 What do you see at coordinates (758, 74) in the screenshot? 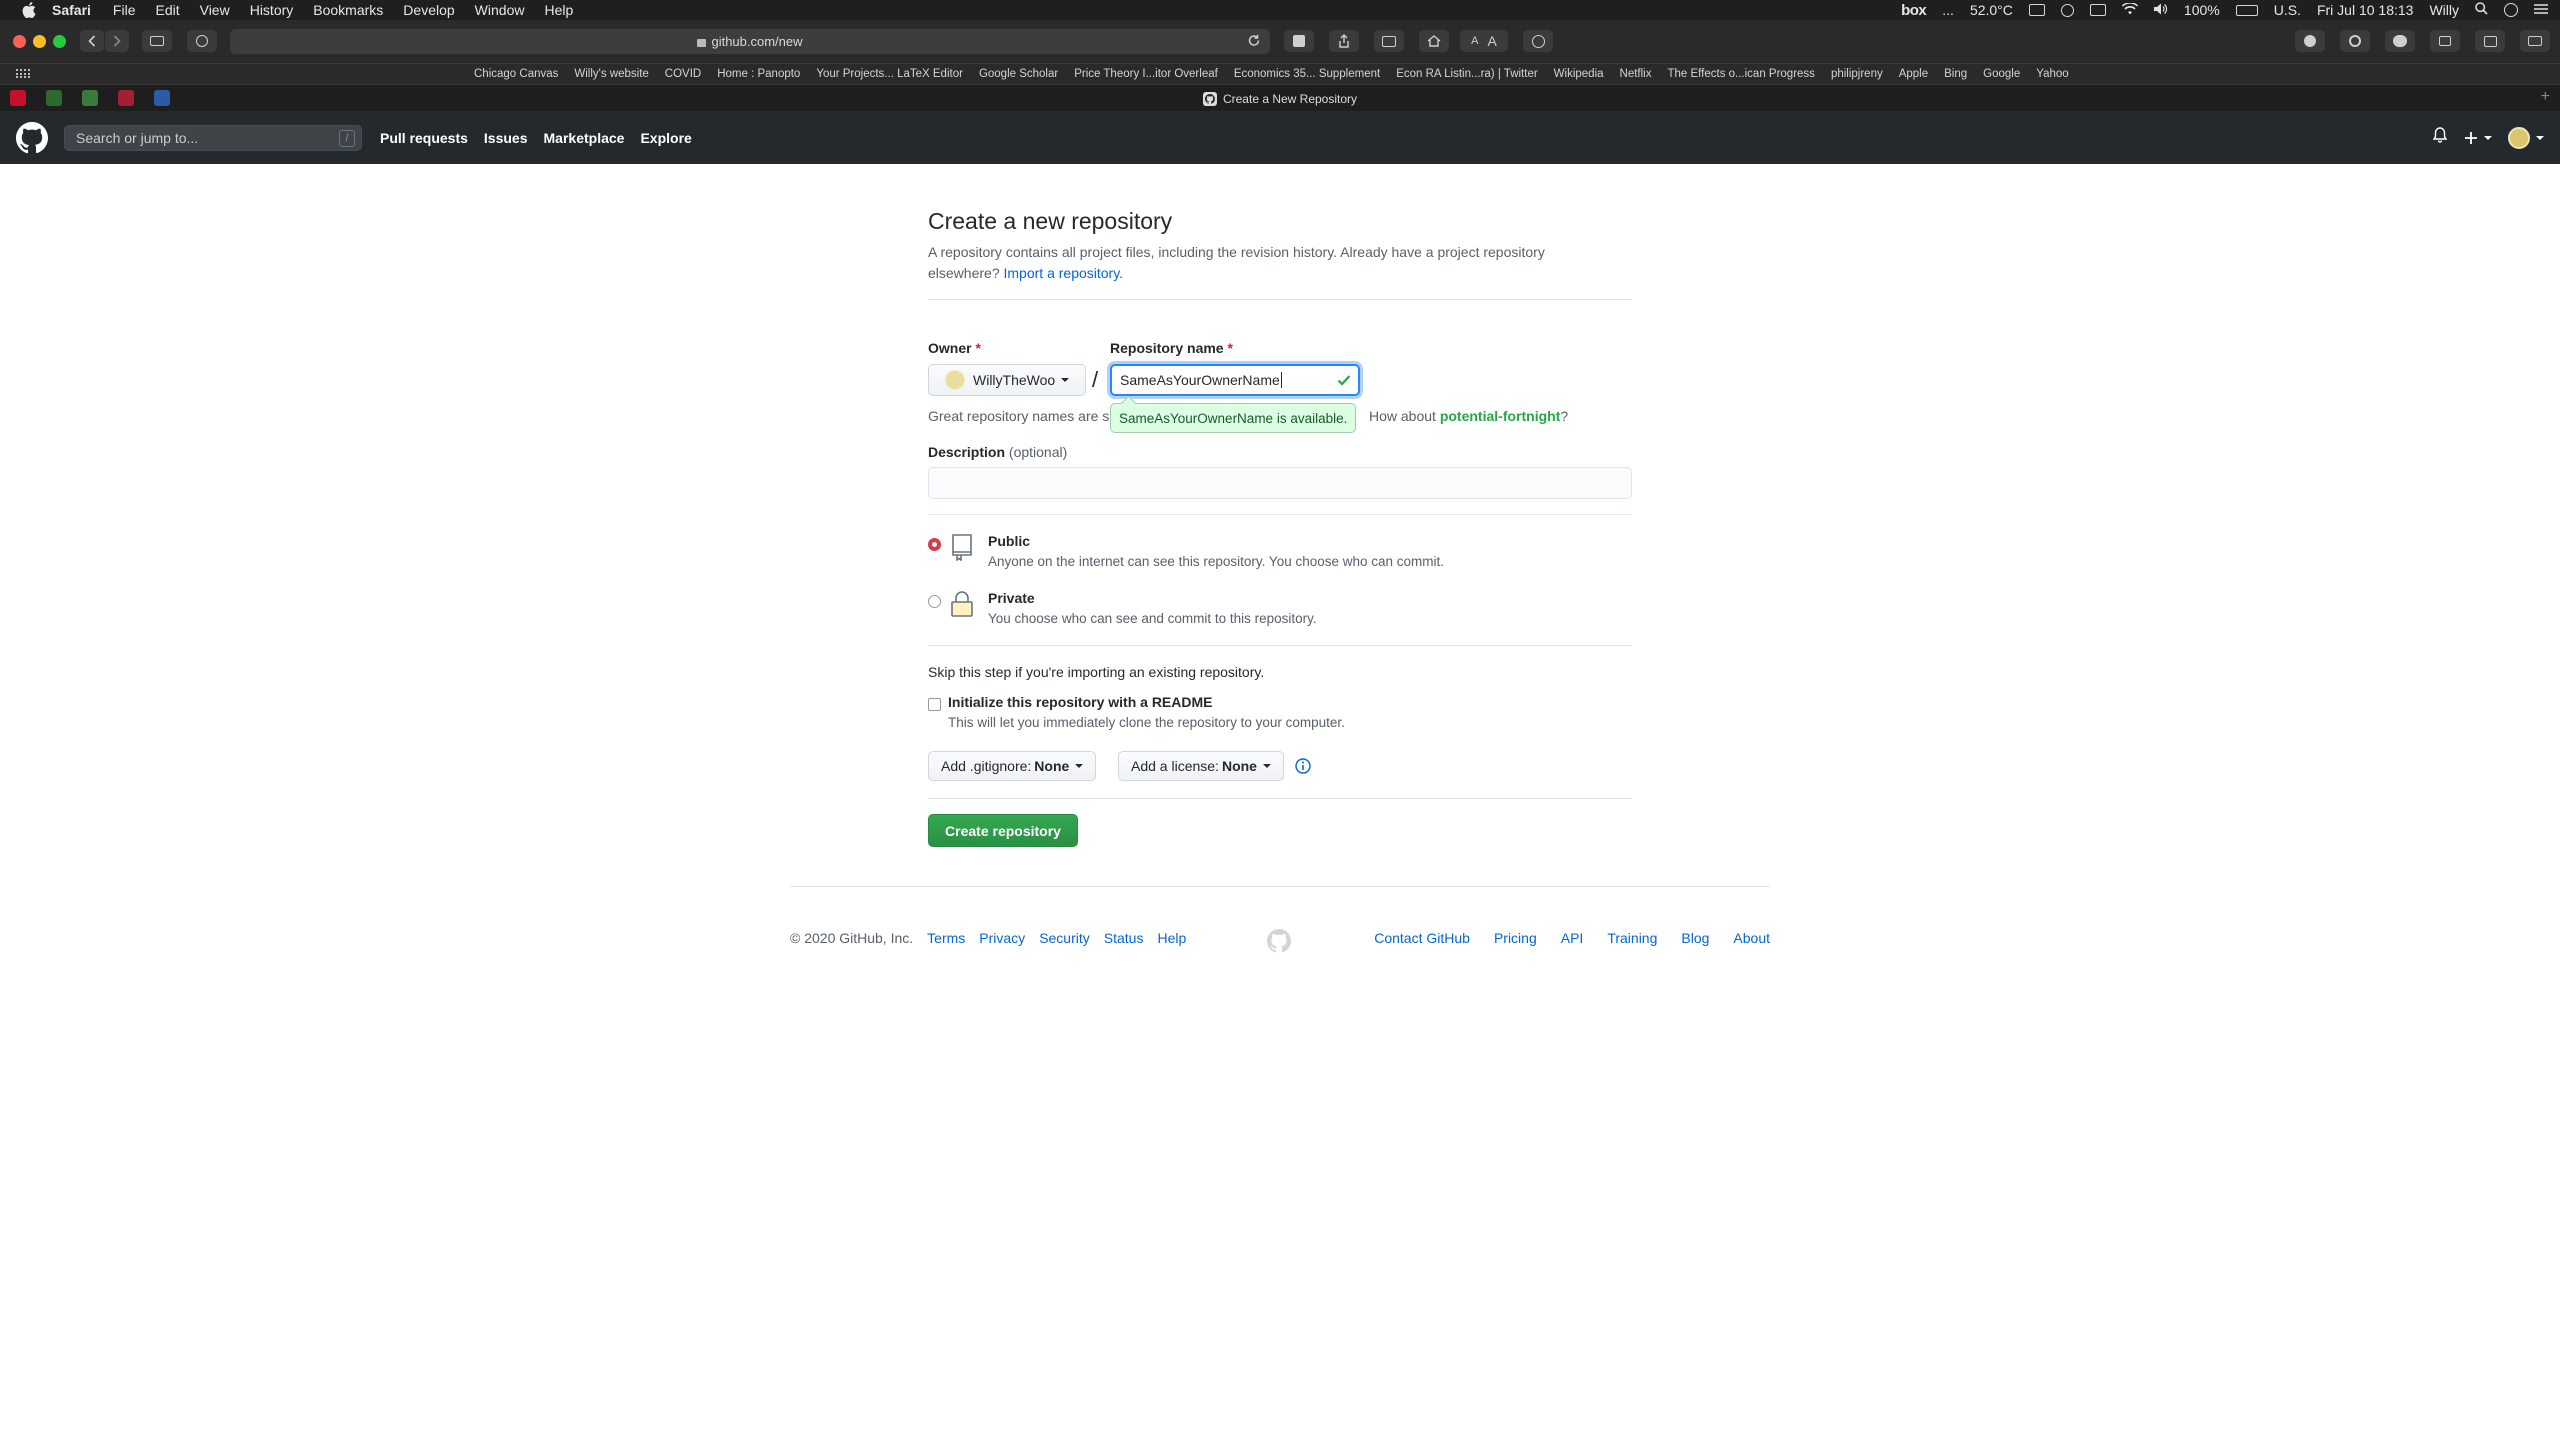
I see `favorite-link: Home : Panopto` at bounding box center [758, 74].